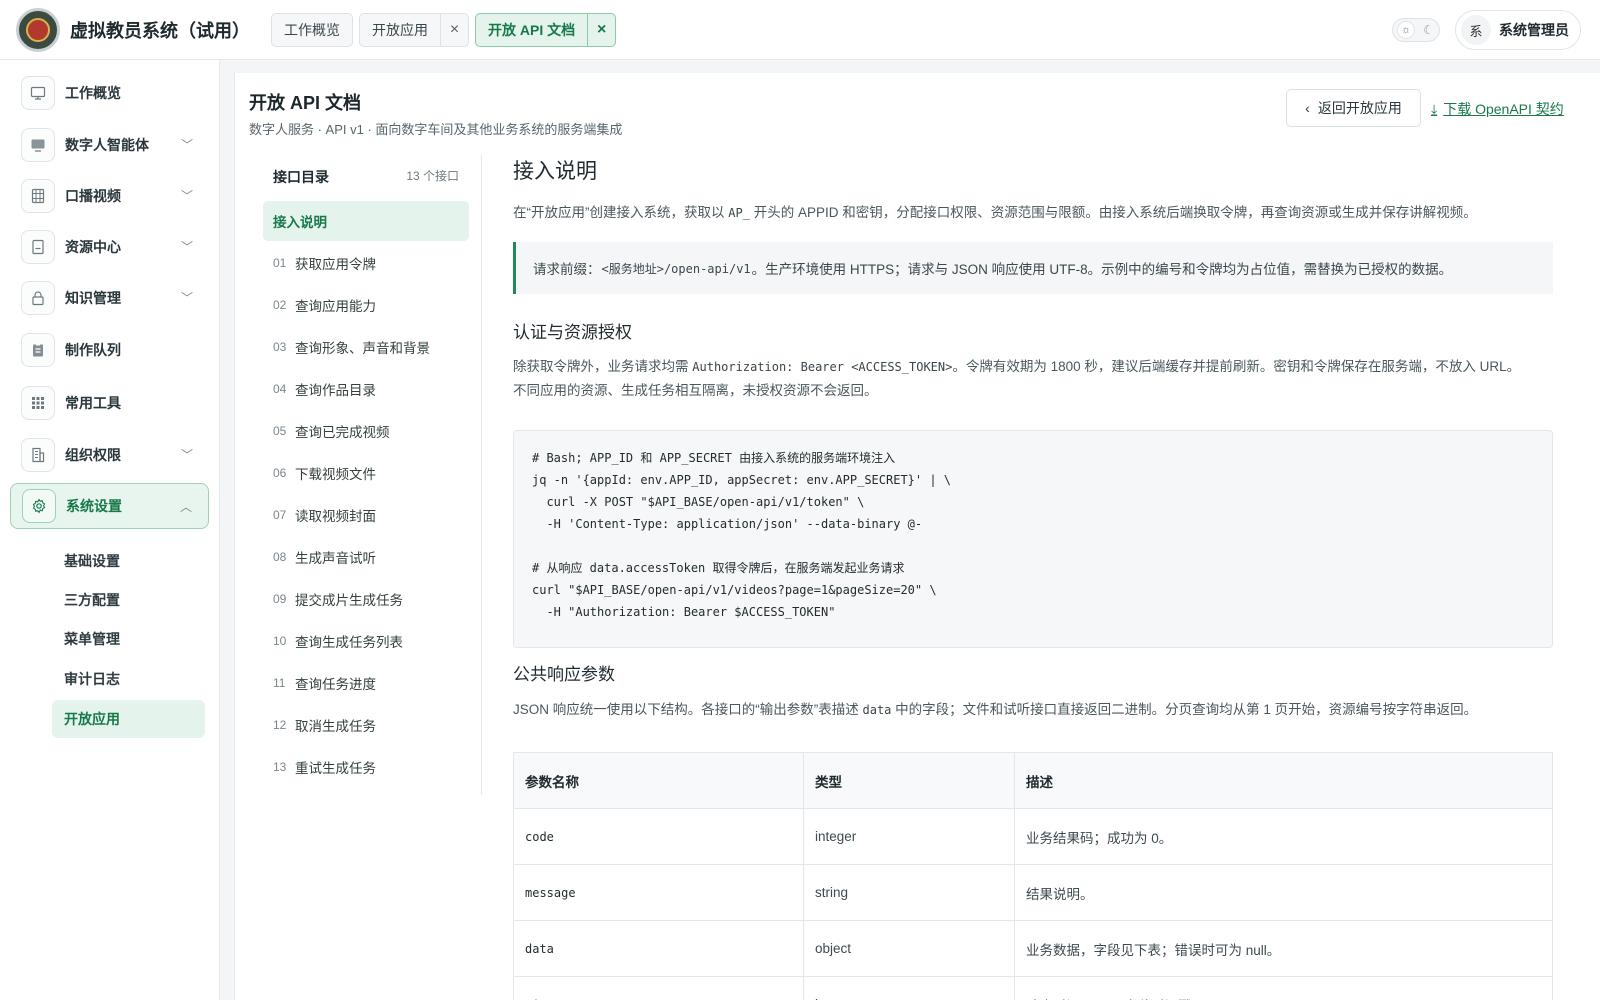  I want to click on sidebar-item-label: 系统设置, so click(94, 506).